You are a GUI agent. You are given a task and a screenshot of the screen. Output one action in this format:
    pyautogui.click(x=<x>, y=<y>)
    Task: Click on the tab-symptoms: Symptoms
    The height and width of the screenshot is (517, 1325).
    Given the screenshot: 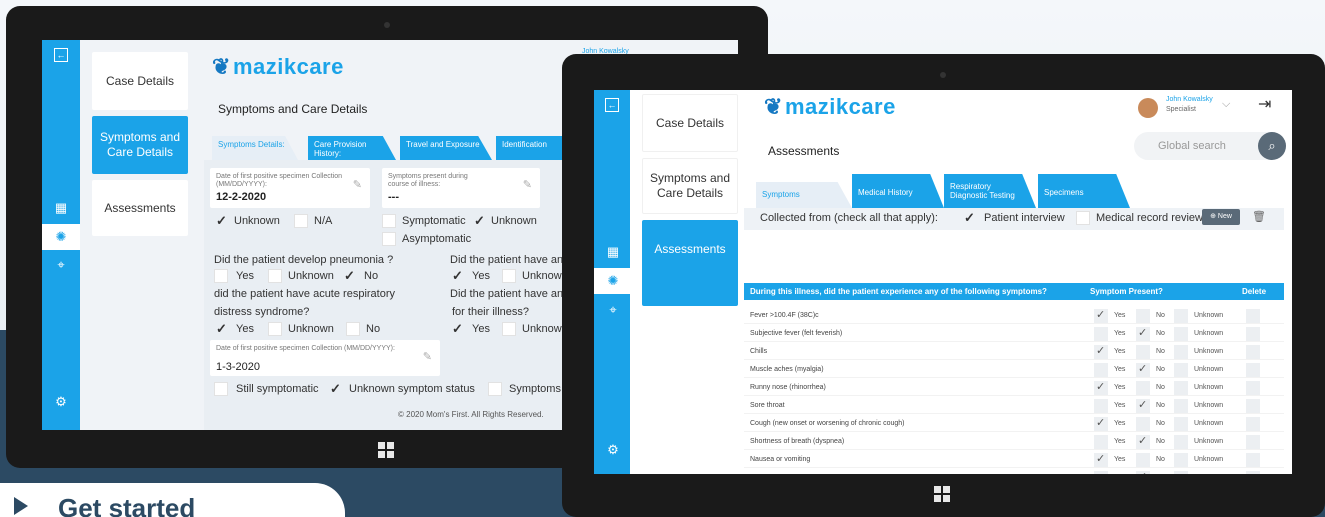 What is the action you would take?
    pyautogui.click(x=804, y=195)
    